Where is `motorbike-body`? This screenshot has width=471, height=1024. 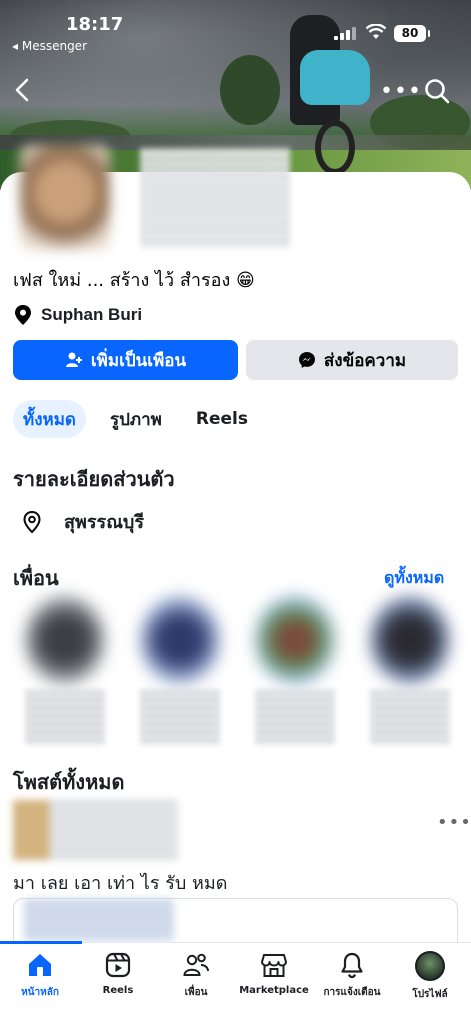
motorbike-body is located at coordinates (335, 77).